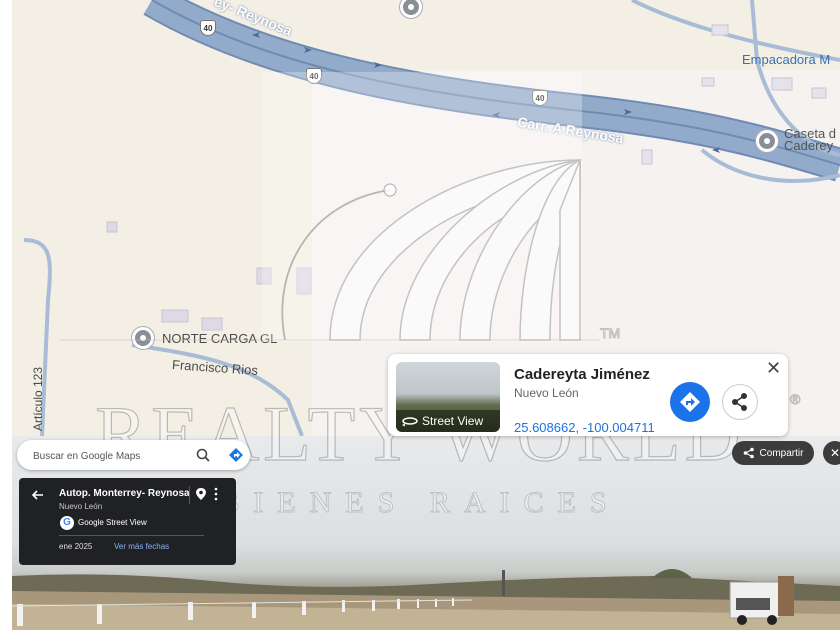 This screenshot has height=630, width=840. Describe the element at coordinates (81, 506) in the screenshot. I see `street-view-subtitle: Nuevo León` at that location.